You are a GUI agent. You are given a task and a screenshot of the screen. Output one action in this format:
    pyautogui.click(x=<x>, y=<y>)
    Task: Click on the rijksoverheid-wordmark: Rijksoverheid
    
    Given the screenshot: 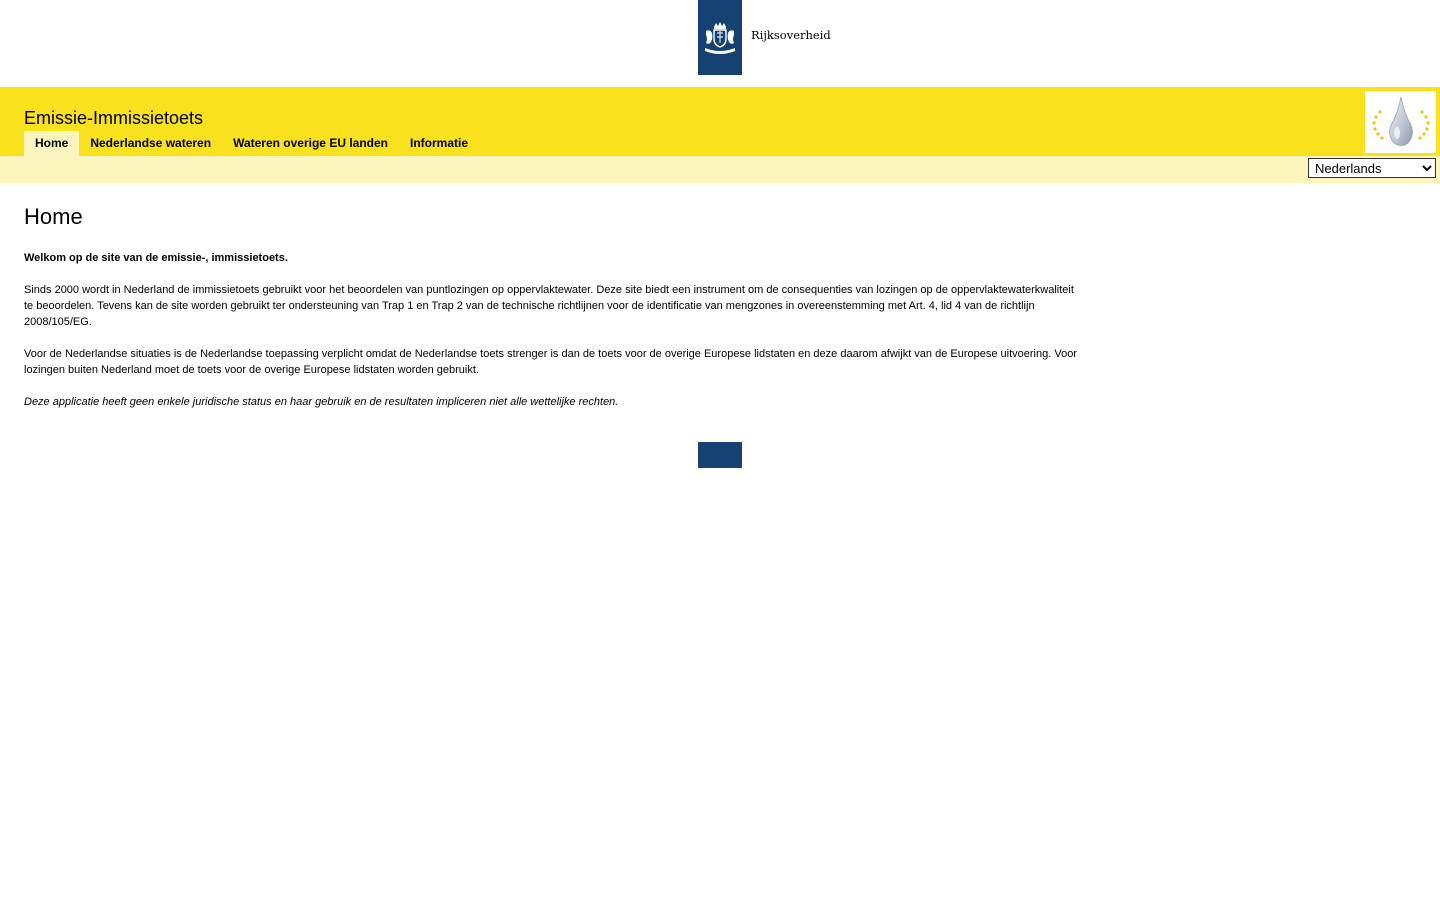 What is the action you would take?
    pyautogui.click(x=791, y=35)
    